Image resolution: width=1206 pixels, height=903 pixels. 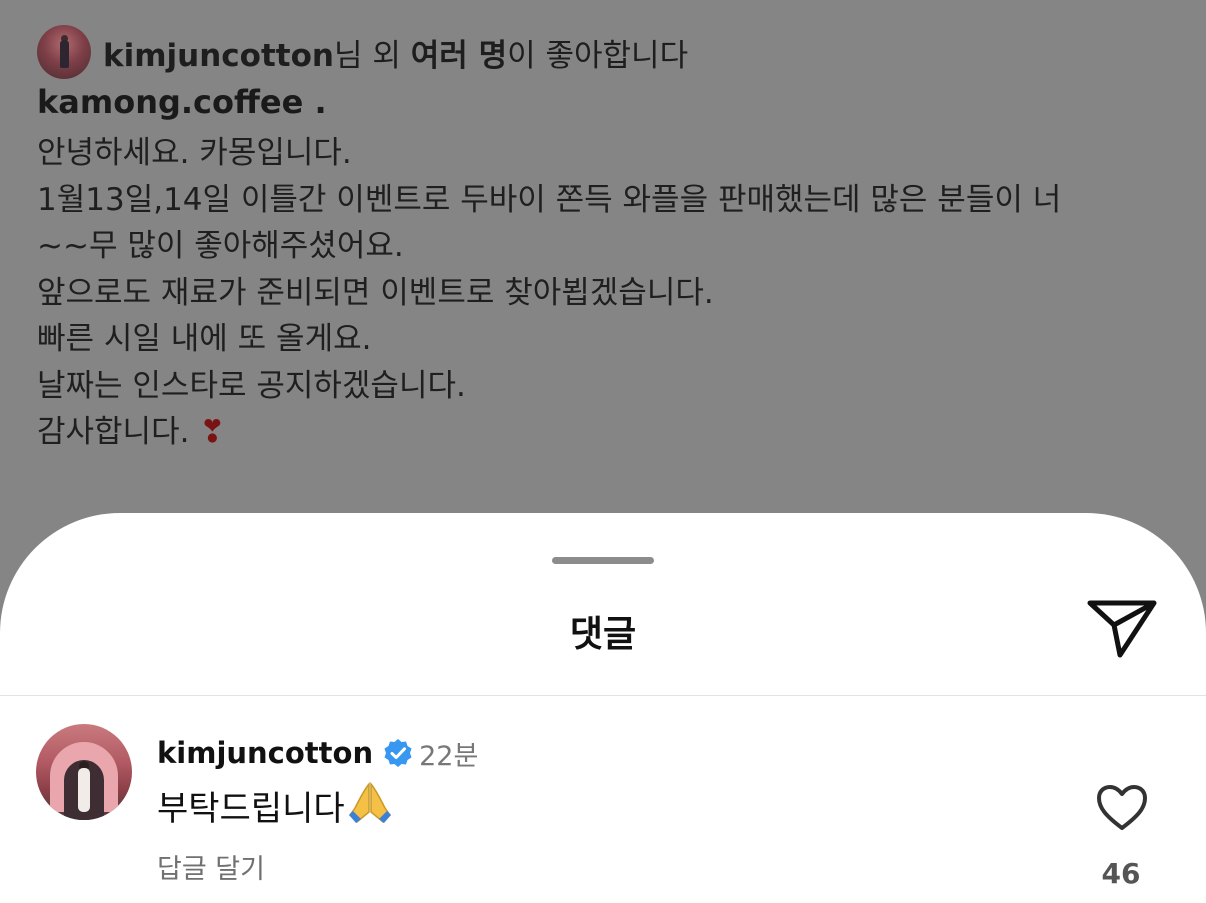 I want to click on comment-text: 부탁드립니다, so click(x=251, y=809).